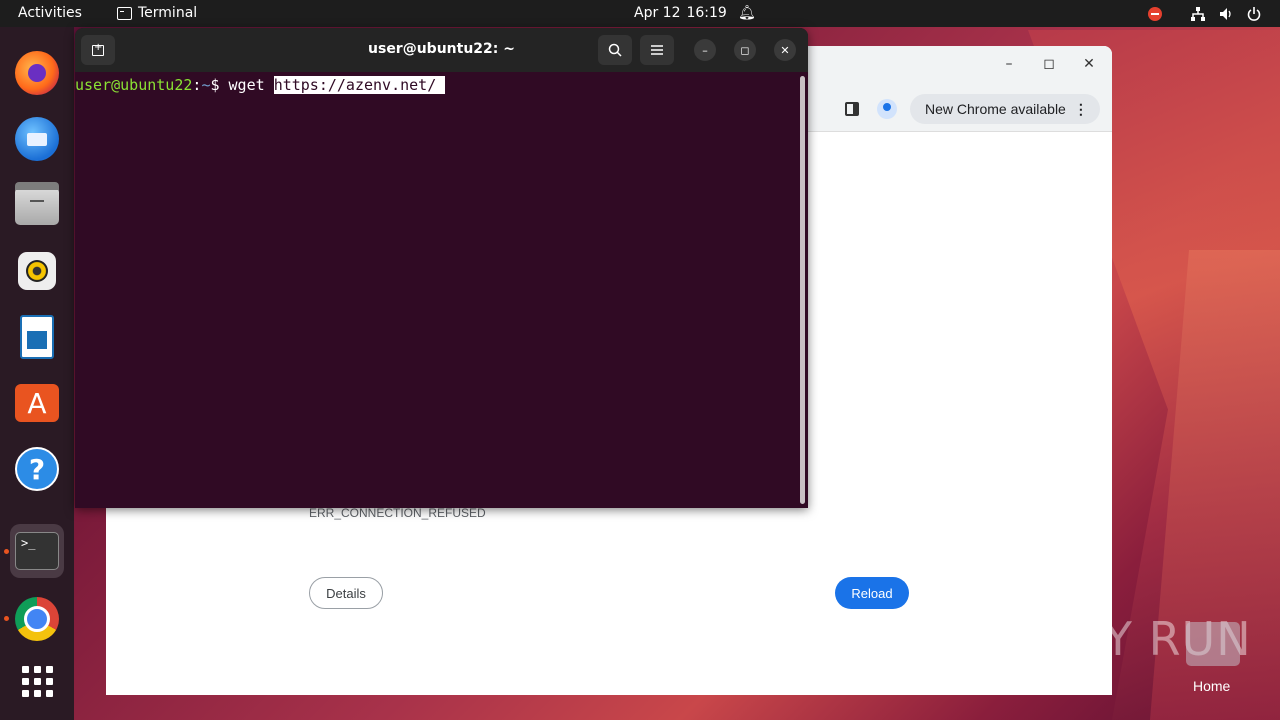  What do you see at coordinates (346, 593) in the screenshot?
I see `details-button: Details` at bounding box center [346, 593].